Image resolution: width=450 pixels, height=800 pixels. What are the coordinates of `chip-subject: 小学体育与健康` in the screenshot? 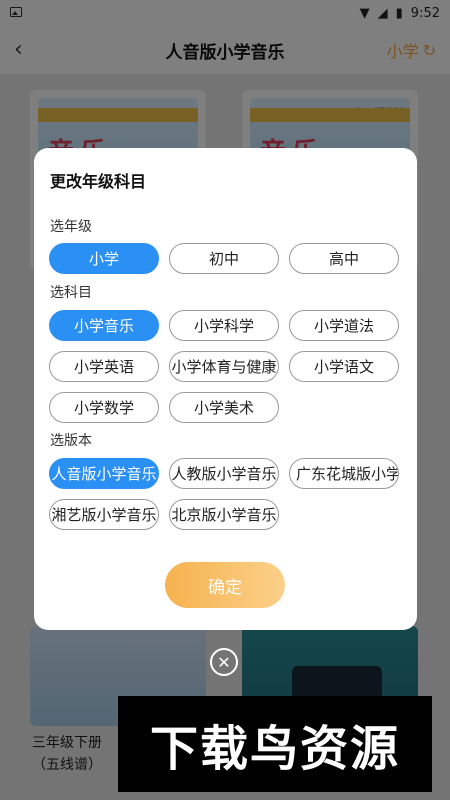 It's located at (224, 366).